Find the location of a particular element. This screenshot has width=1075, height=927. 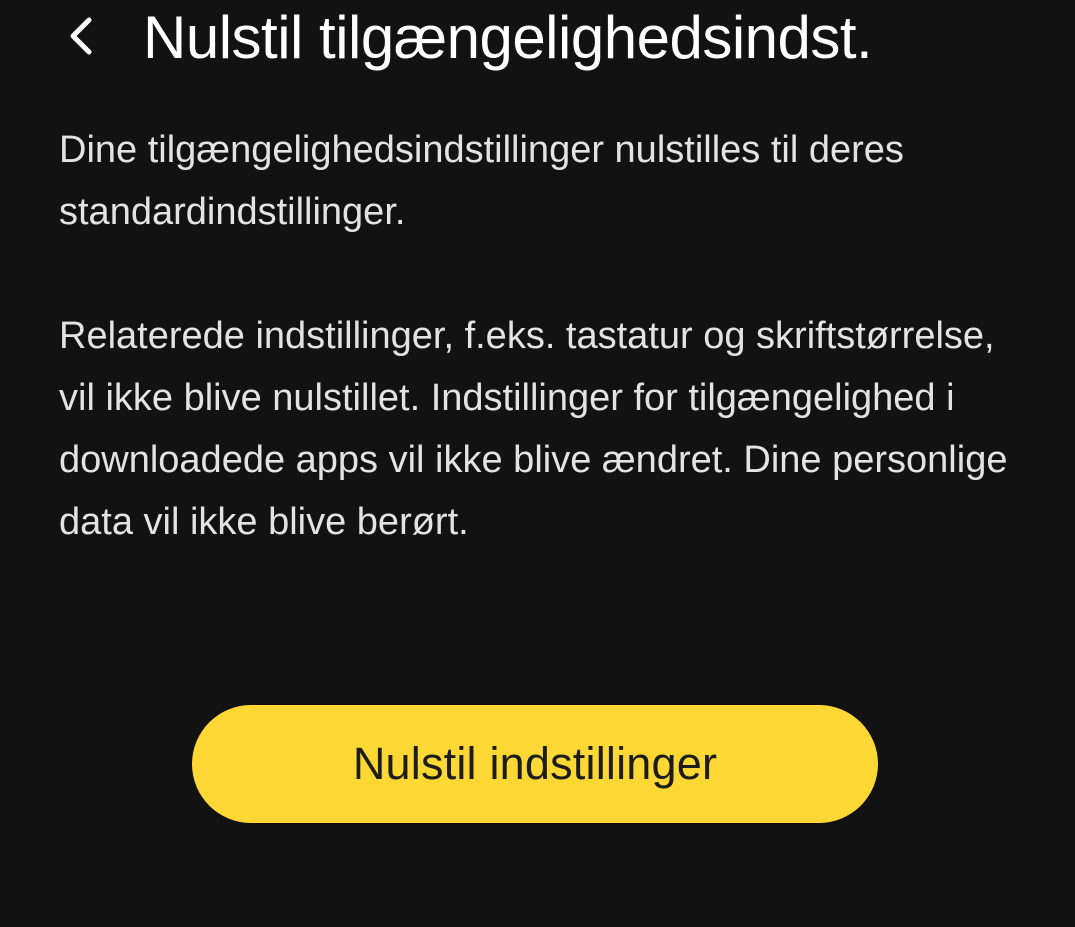

reset-settings-label: Nulstil indstillinger is located at coordinates (535, 763).